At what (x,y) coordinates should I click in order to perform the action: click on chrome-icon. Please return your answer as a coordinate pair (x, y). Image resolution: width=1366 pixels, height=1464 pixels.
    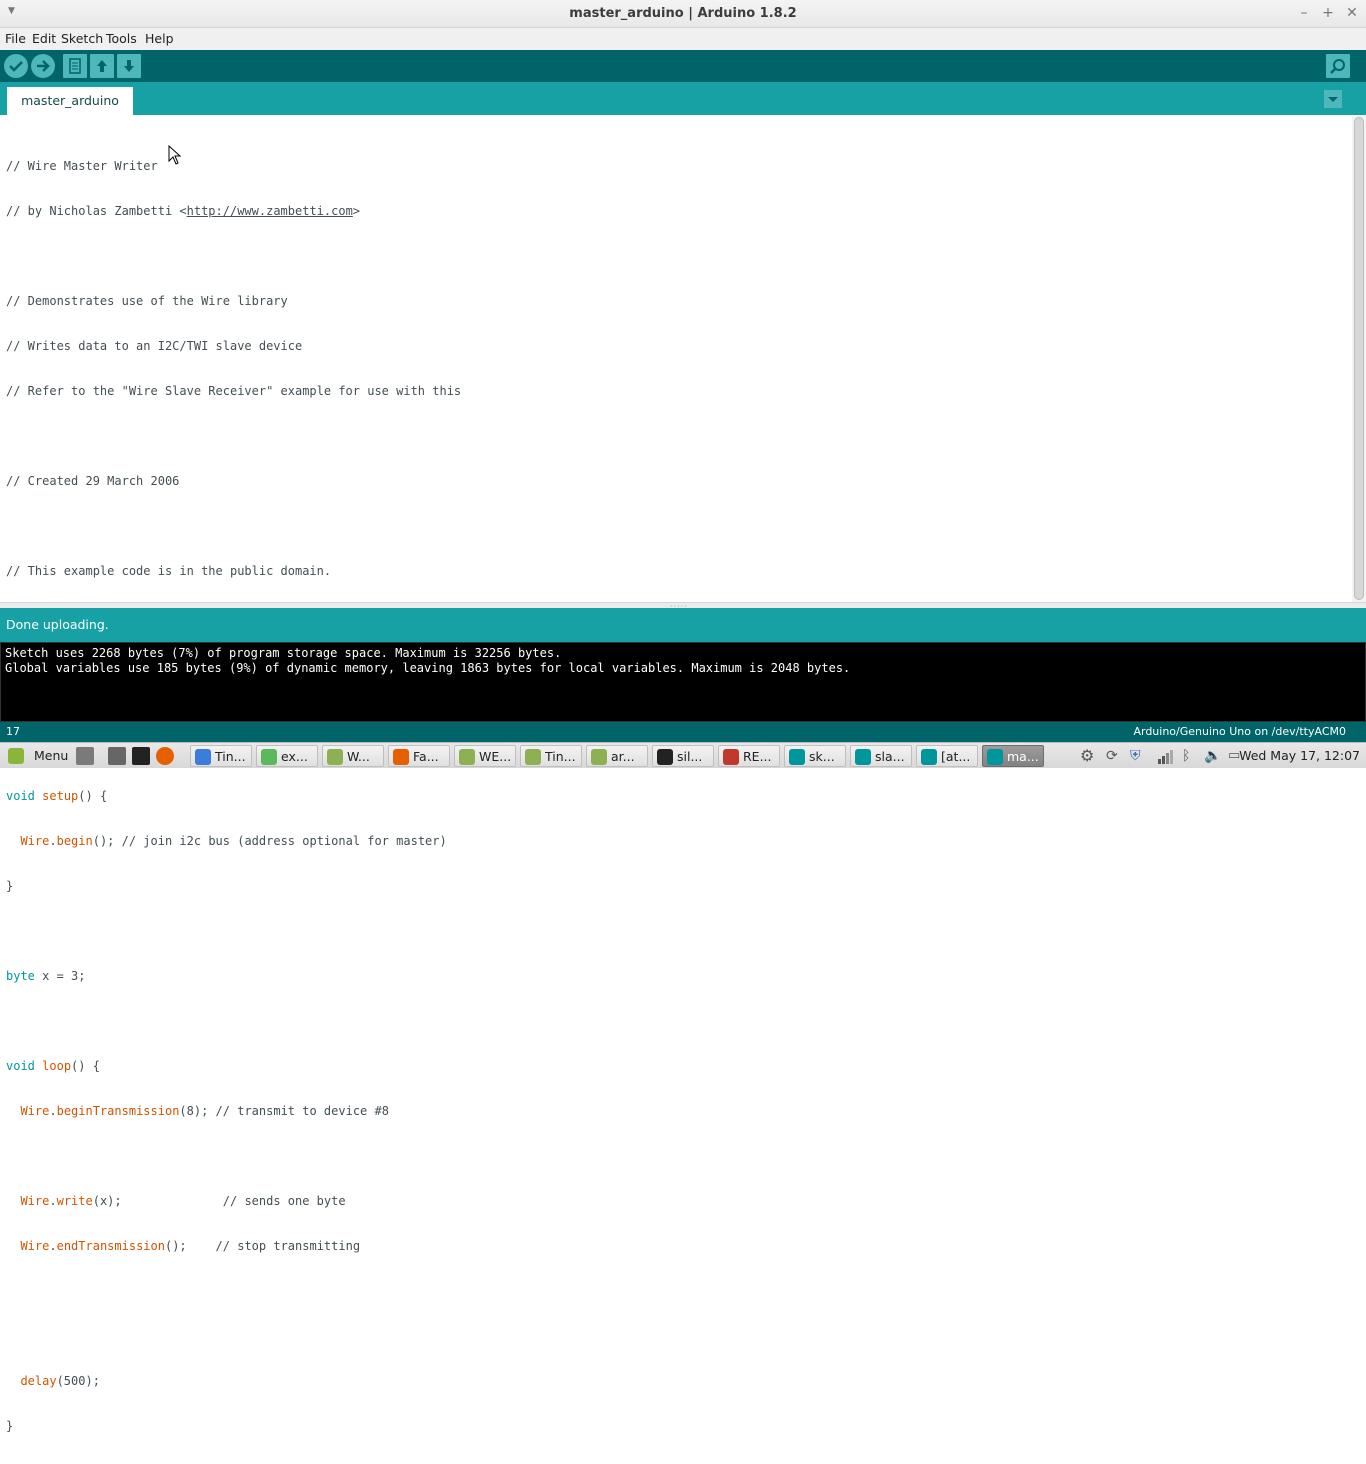
    Looking at the image, I should click on (203, 757).